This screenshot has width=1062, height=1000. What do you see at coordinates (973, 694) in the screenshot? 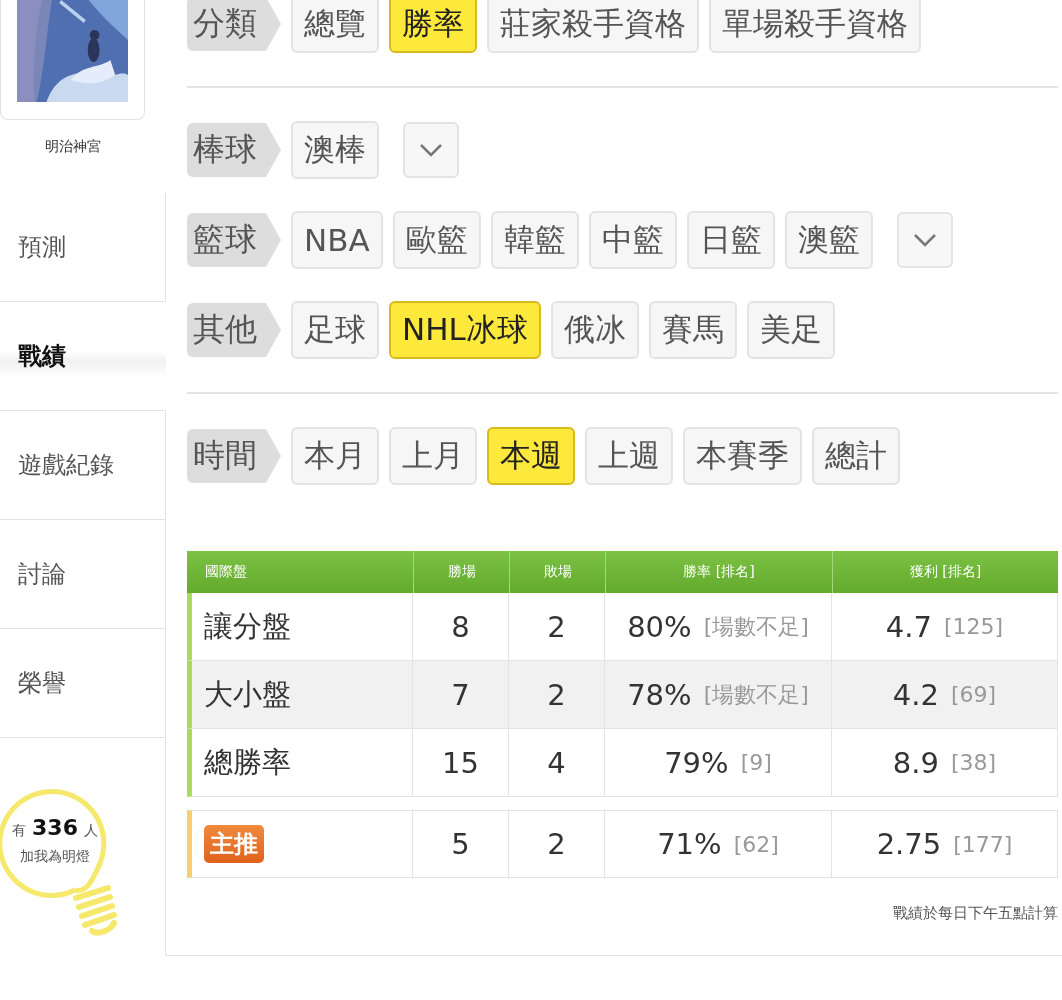
I see `rank-text: [69]` at bounding box center [973, 694].